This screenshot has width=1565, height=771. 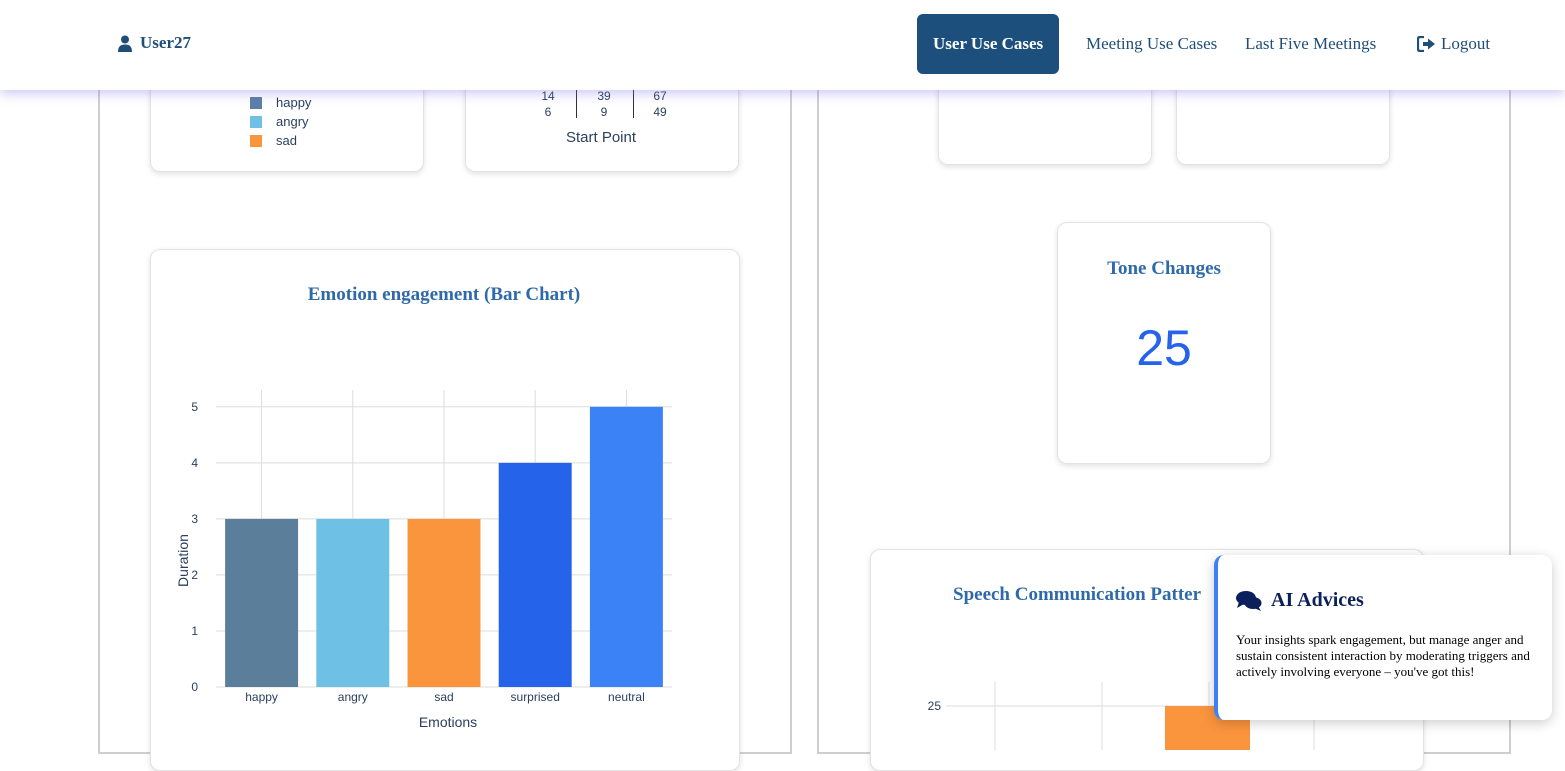 What do you see at coordinates (535, 574) in the screenshot?
I see `bar-surprised` at bounding box center [535, 574].